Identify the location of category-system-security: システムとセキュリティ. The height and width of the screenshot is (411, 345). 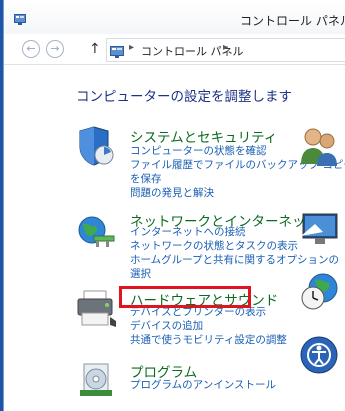
(203, 136).